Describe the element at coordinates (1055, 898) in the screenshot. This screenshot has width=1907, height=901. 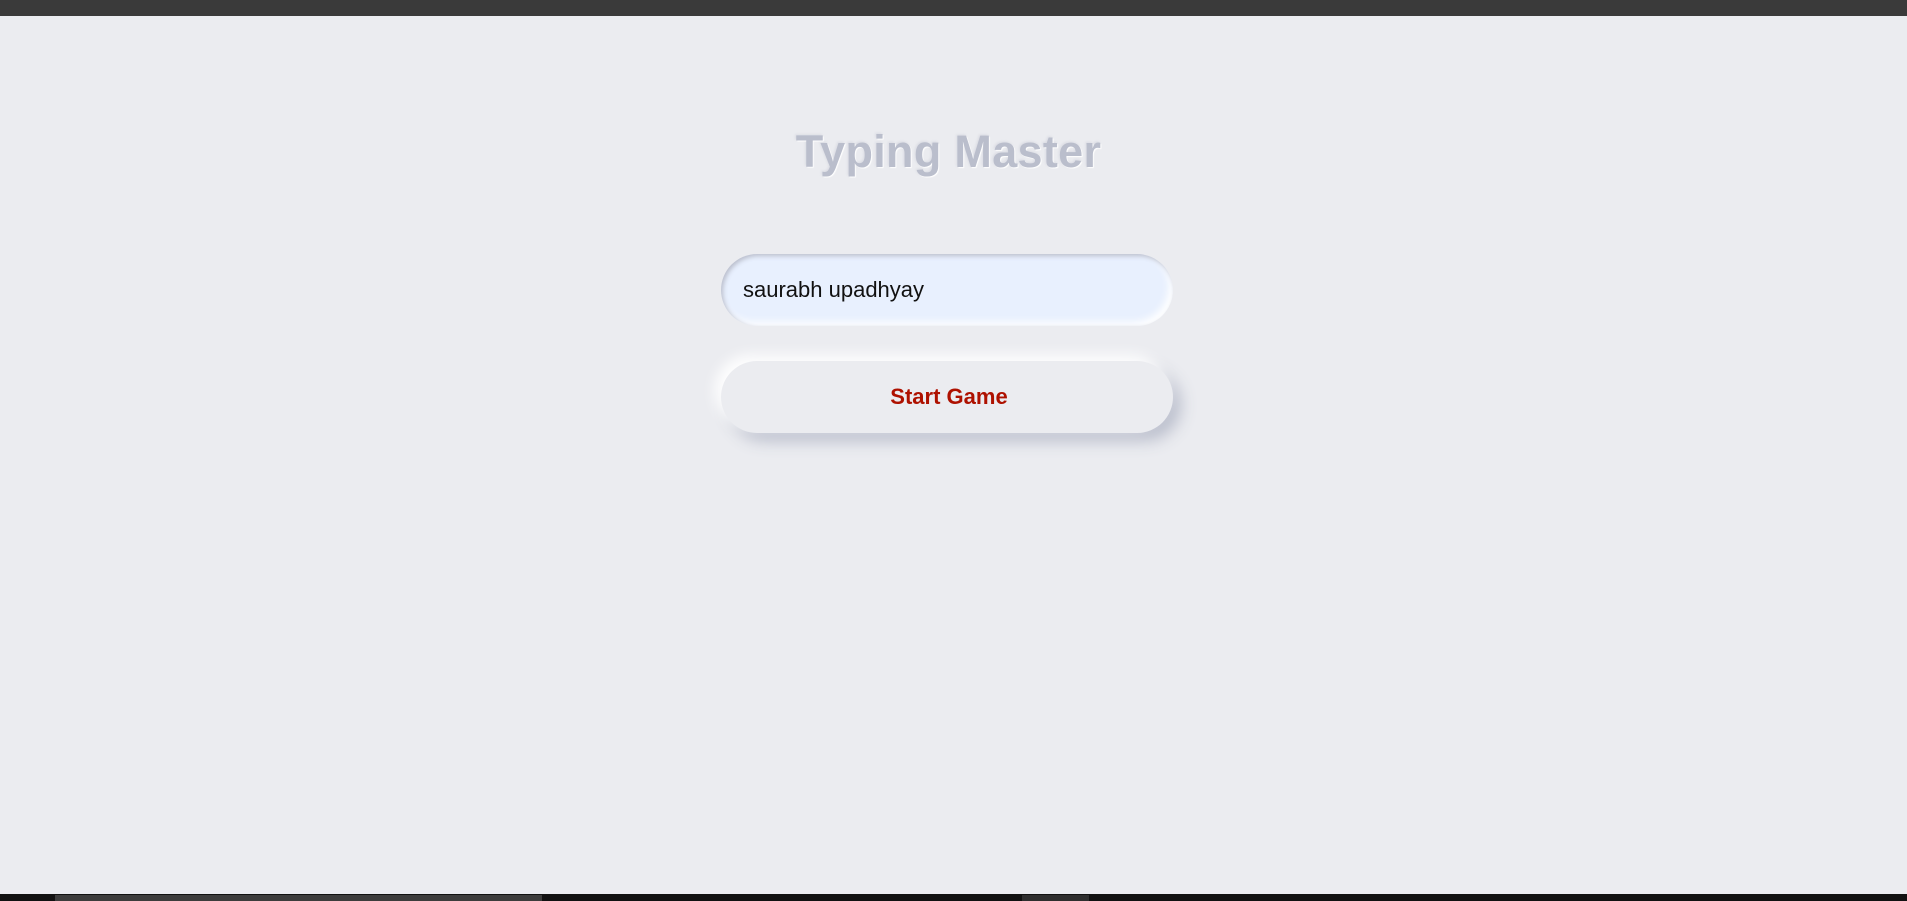
I see `scrollbar-segment` at that location.